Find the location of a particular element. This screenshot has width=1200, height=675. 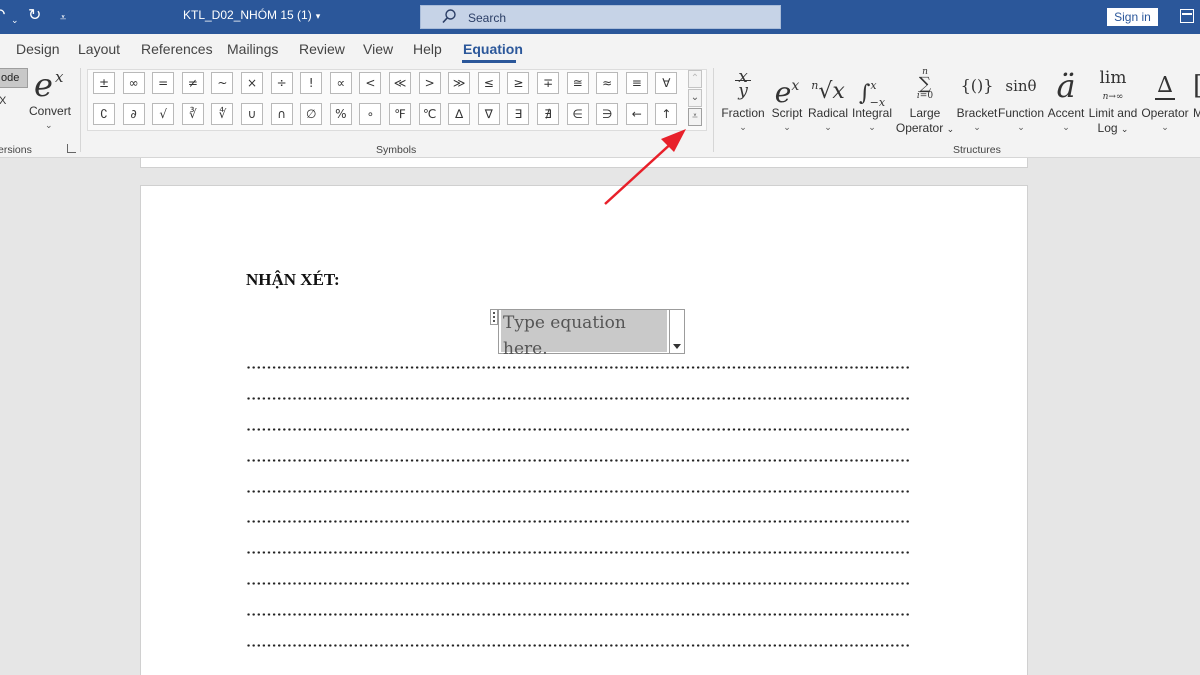

symbol-button: ~ is located at coordinates (222, 83).